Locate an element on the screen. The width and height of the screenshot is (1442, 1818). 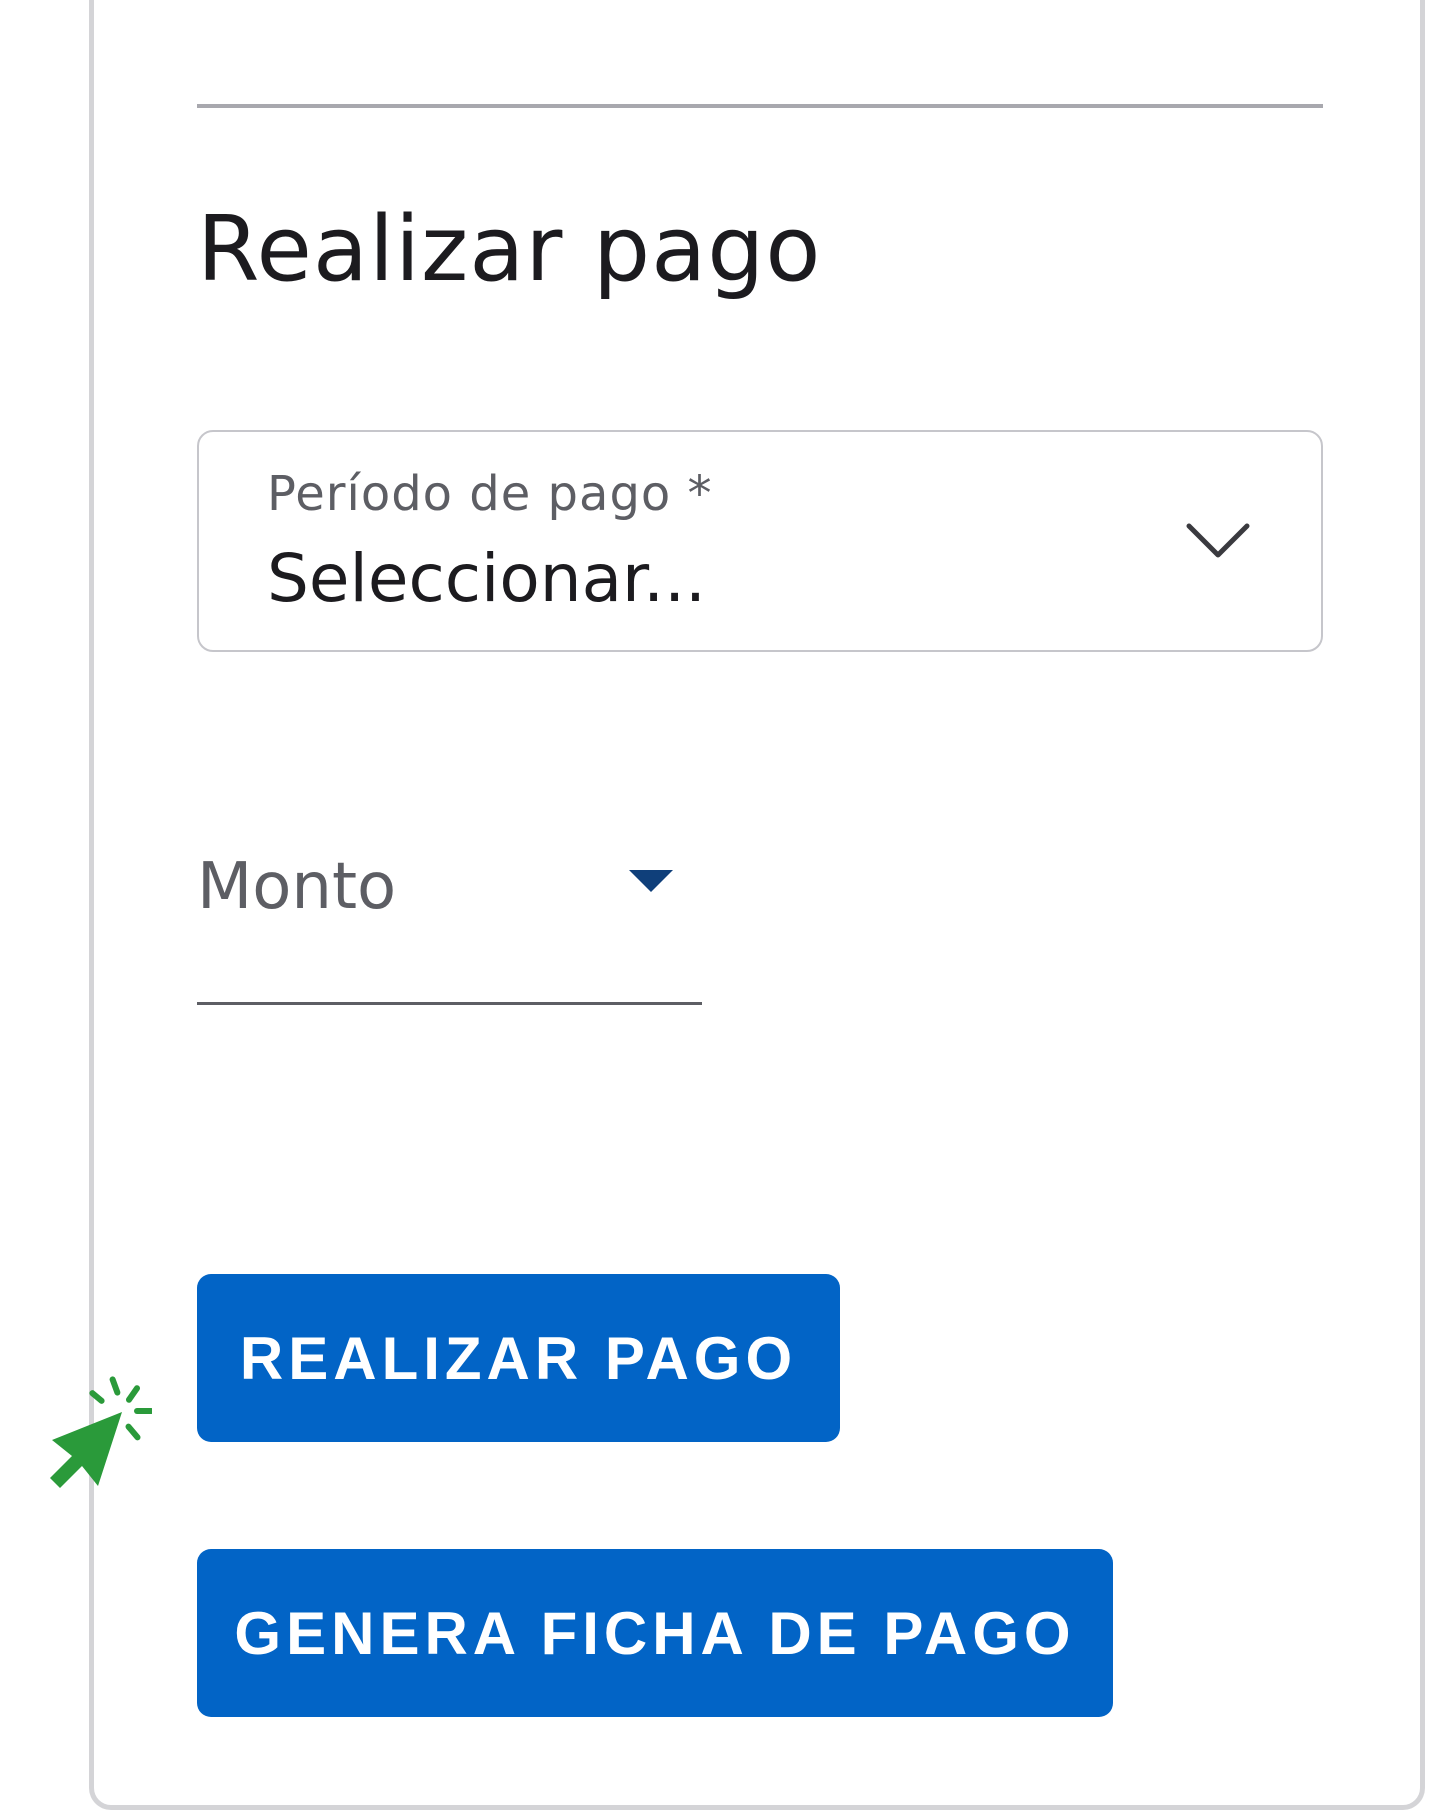
make-payment-button: REALIZAR PAGO is located at coordinates (518, 1358).